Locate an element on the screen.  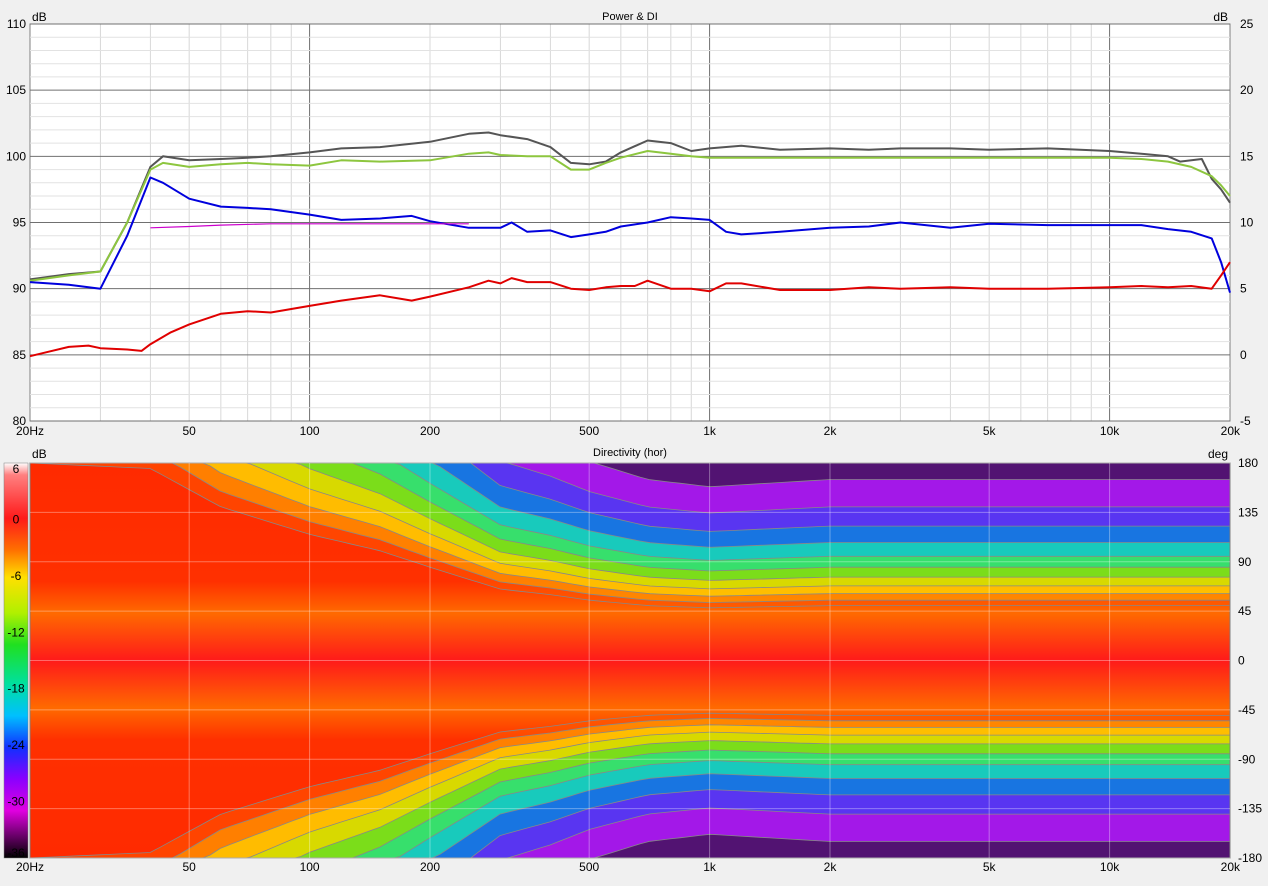
chart1-ytick-label: 85 is located at coordinates (20, 355).